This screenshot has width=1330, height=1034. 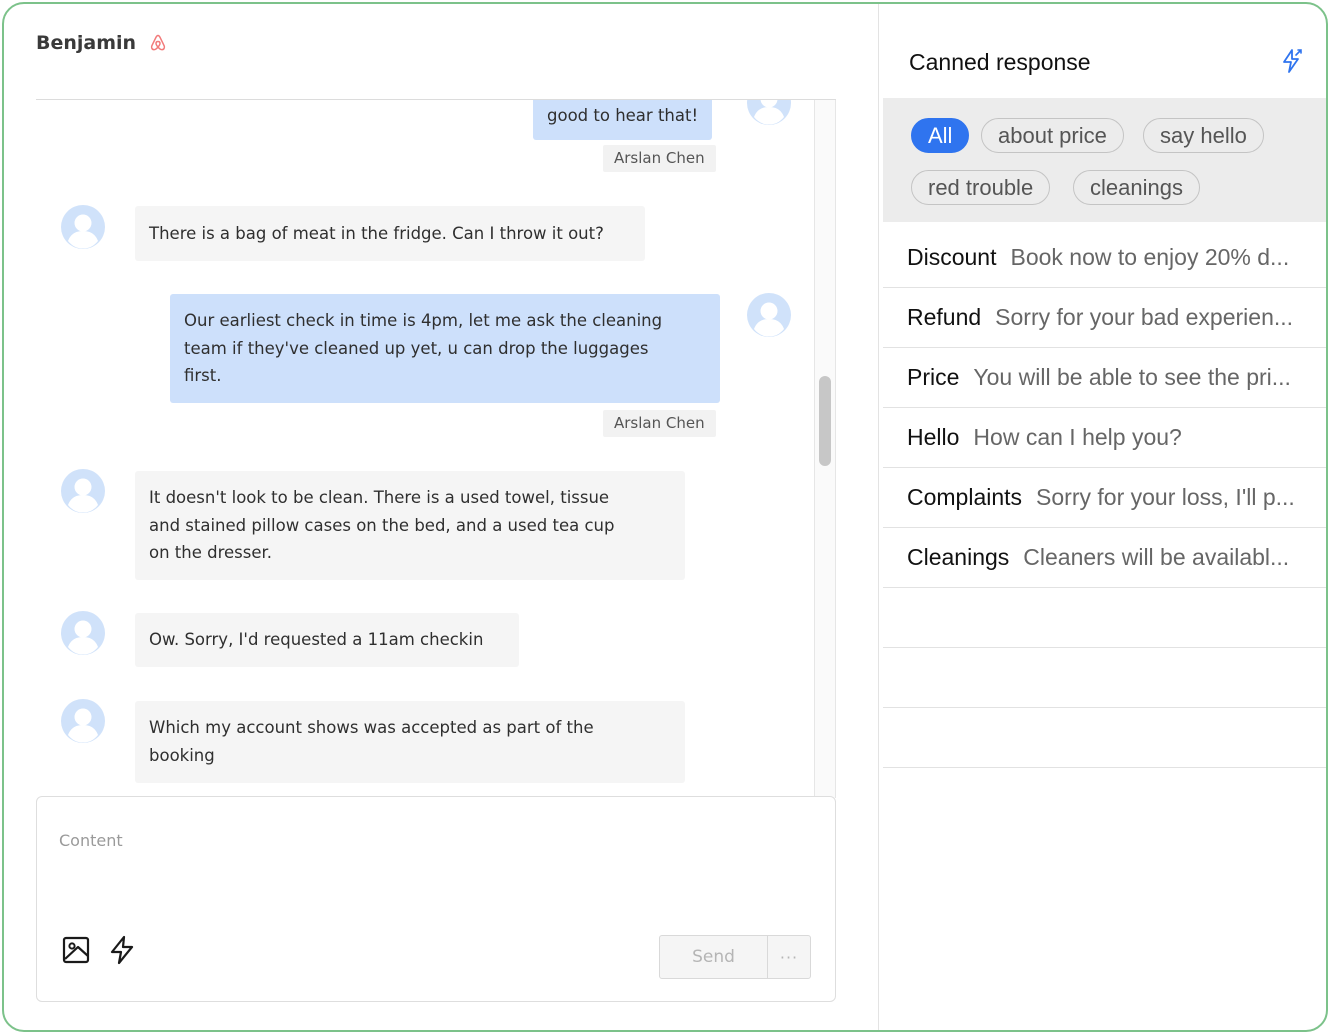 What do you see at coordinates (714, 957) in the screenshot?
I see `send-button: Send` at bounding box center [714, 957].